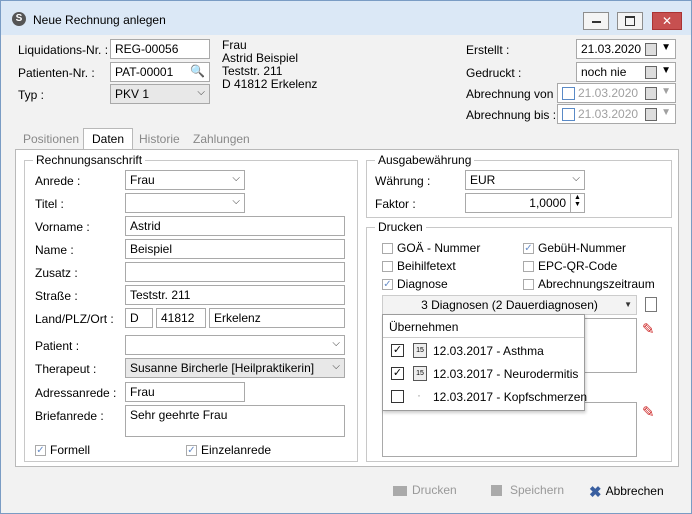  Describe the element at coordinates (488, 351) in the screenshot. I see `diagnose-item-label: 12.03.2017 - Asthma` at that location.